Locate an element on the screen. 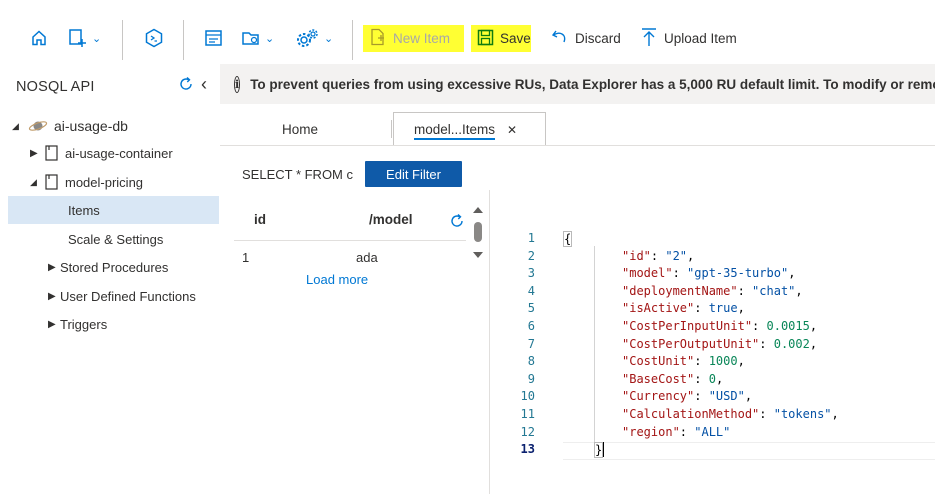 The width and height of the screenshot is (935, 494). edit-filter-button: Edit Filter is located at coordinates (413, 174).